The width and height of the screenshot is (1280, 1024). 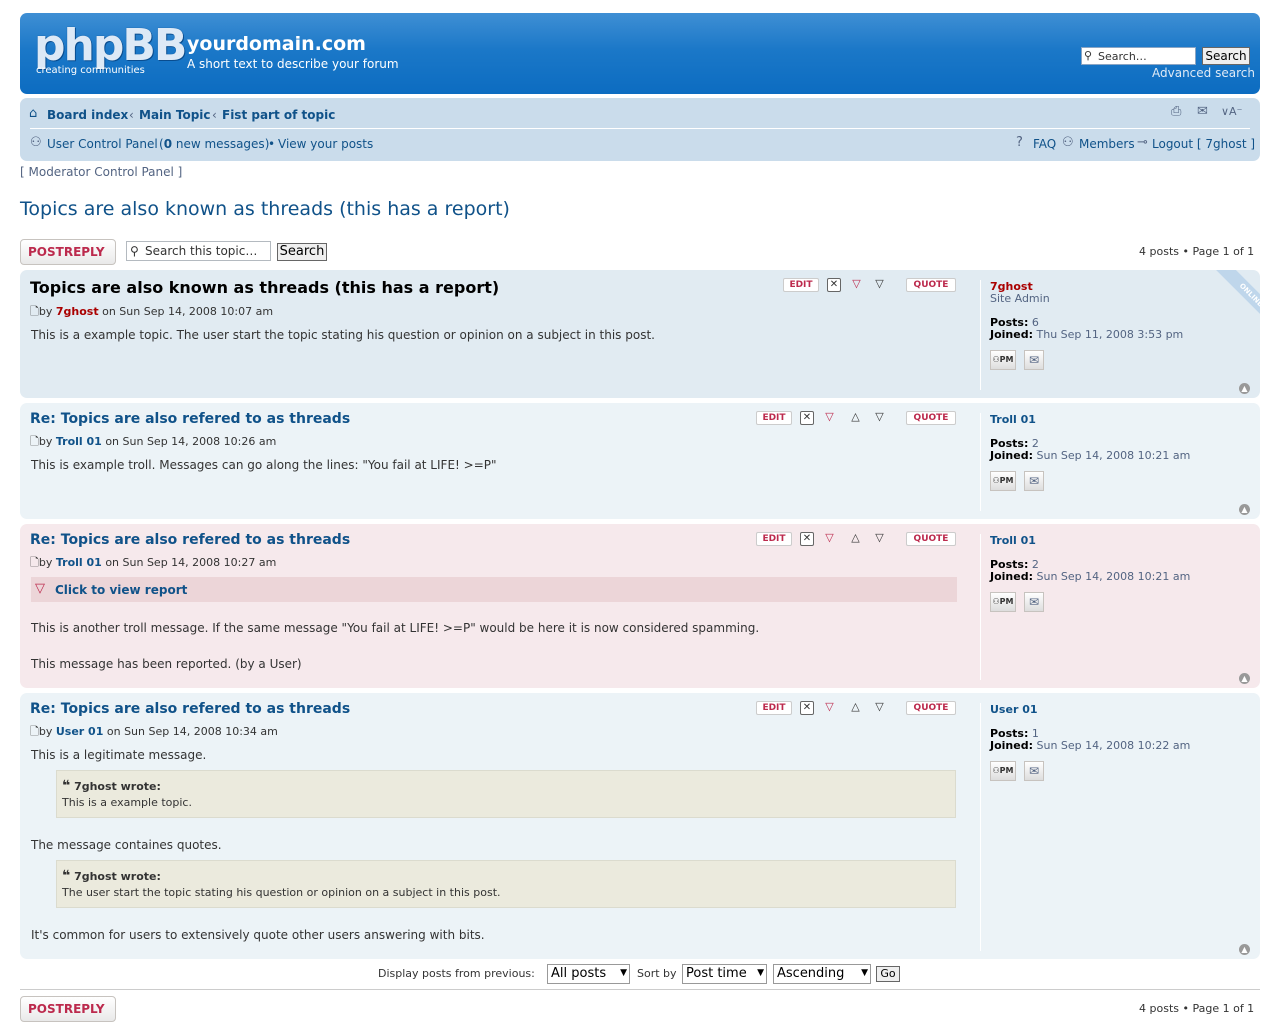 I want to click on print-icon: ⎙, so click(x=1176, y=111).